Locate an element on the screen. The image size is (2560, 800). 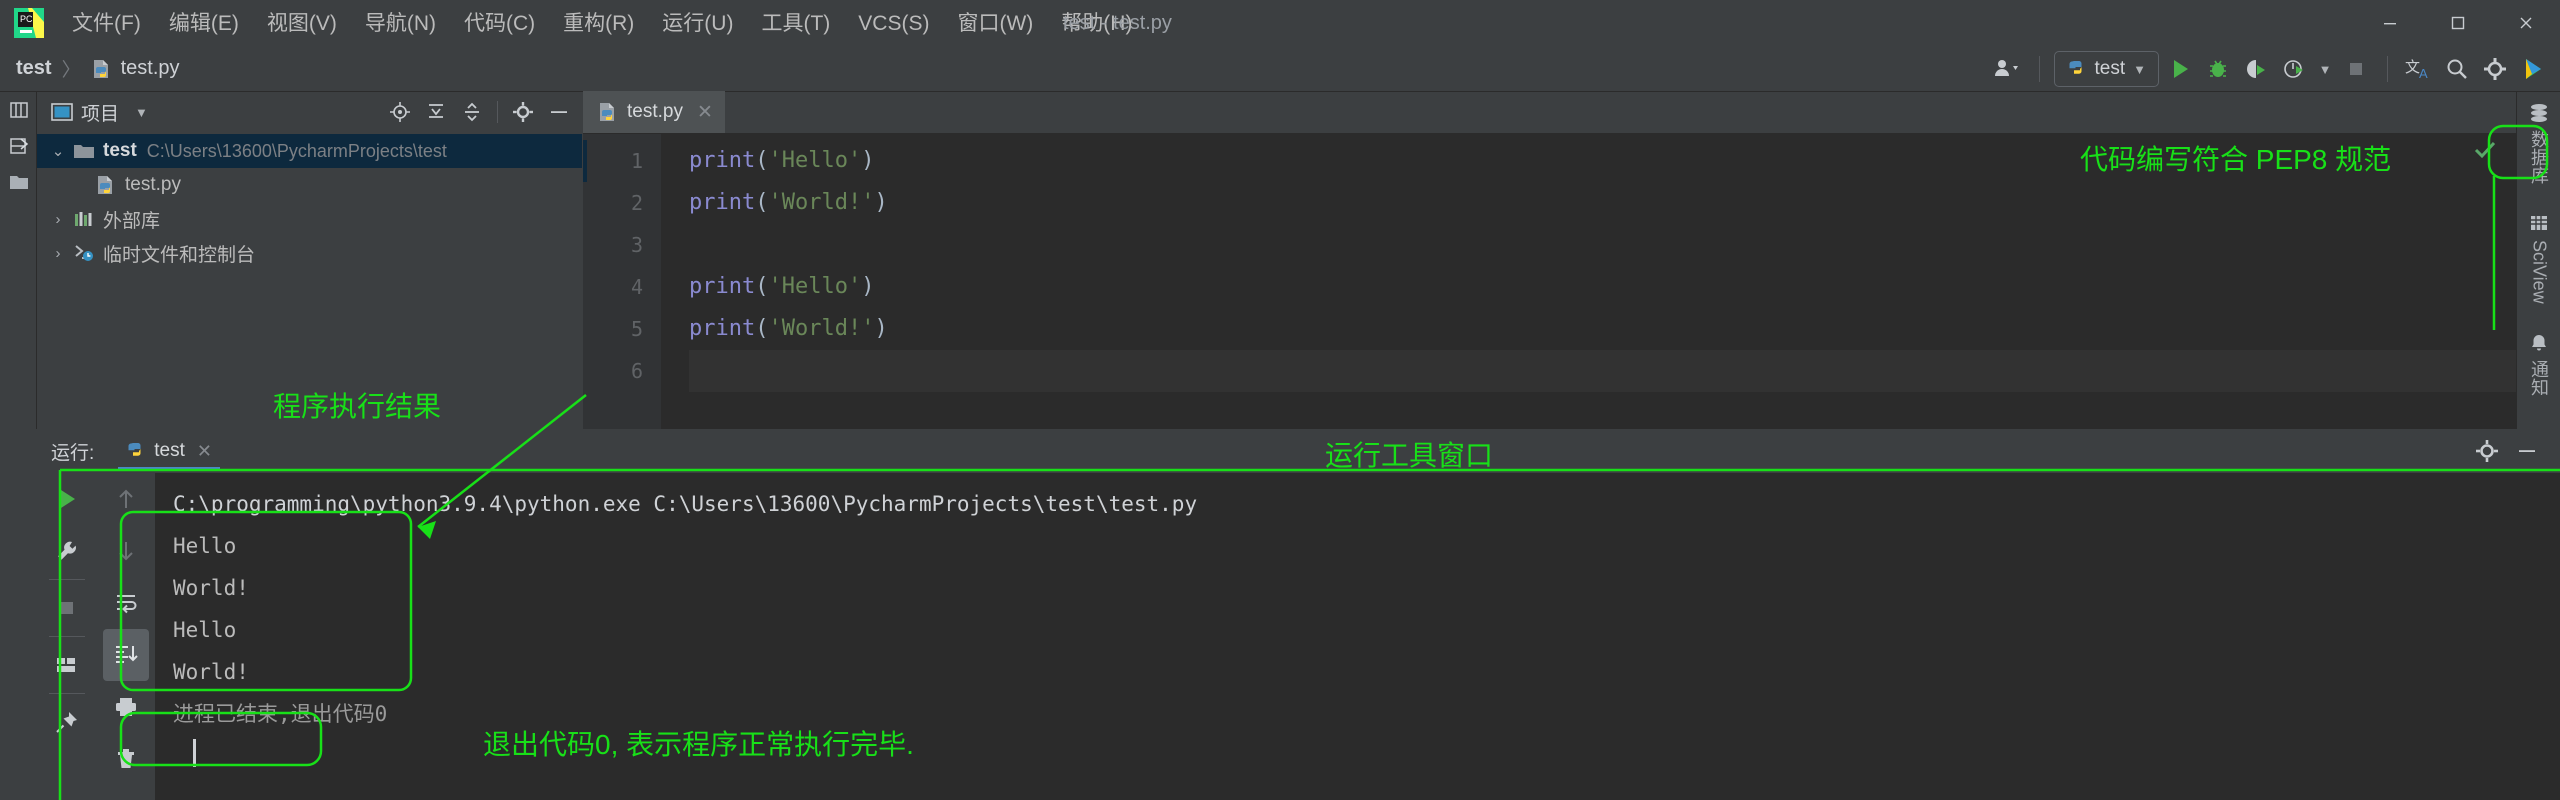
layout-icon is located at coordinates (67, 665).